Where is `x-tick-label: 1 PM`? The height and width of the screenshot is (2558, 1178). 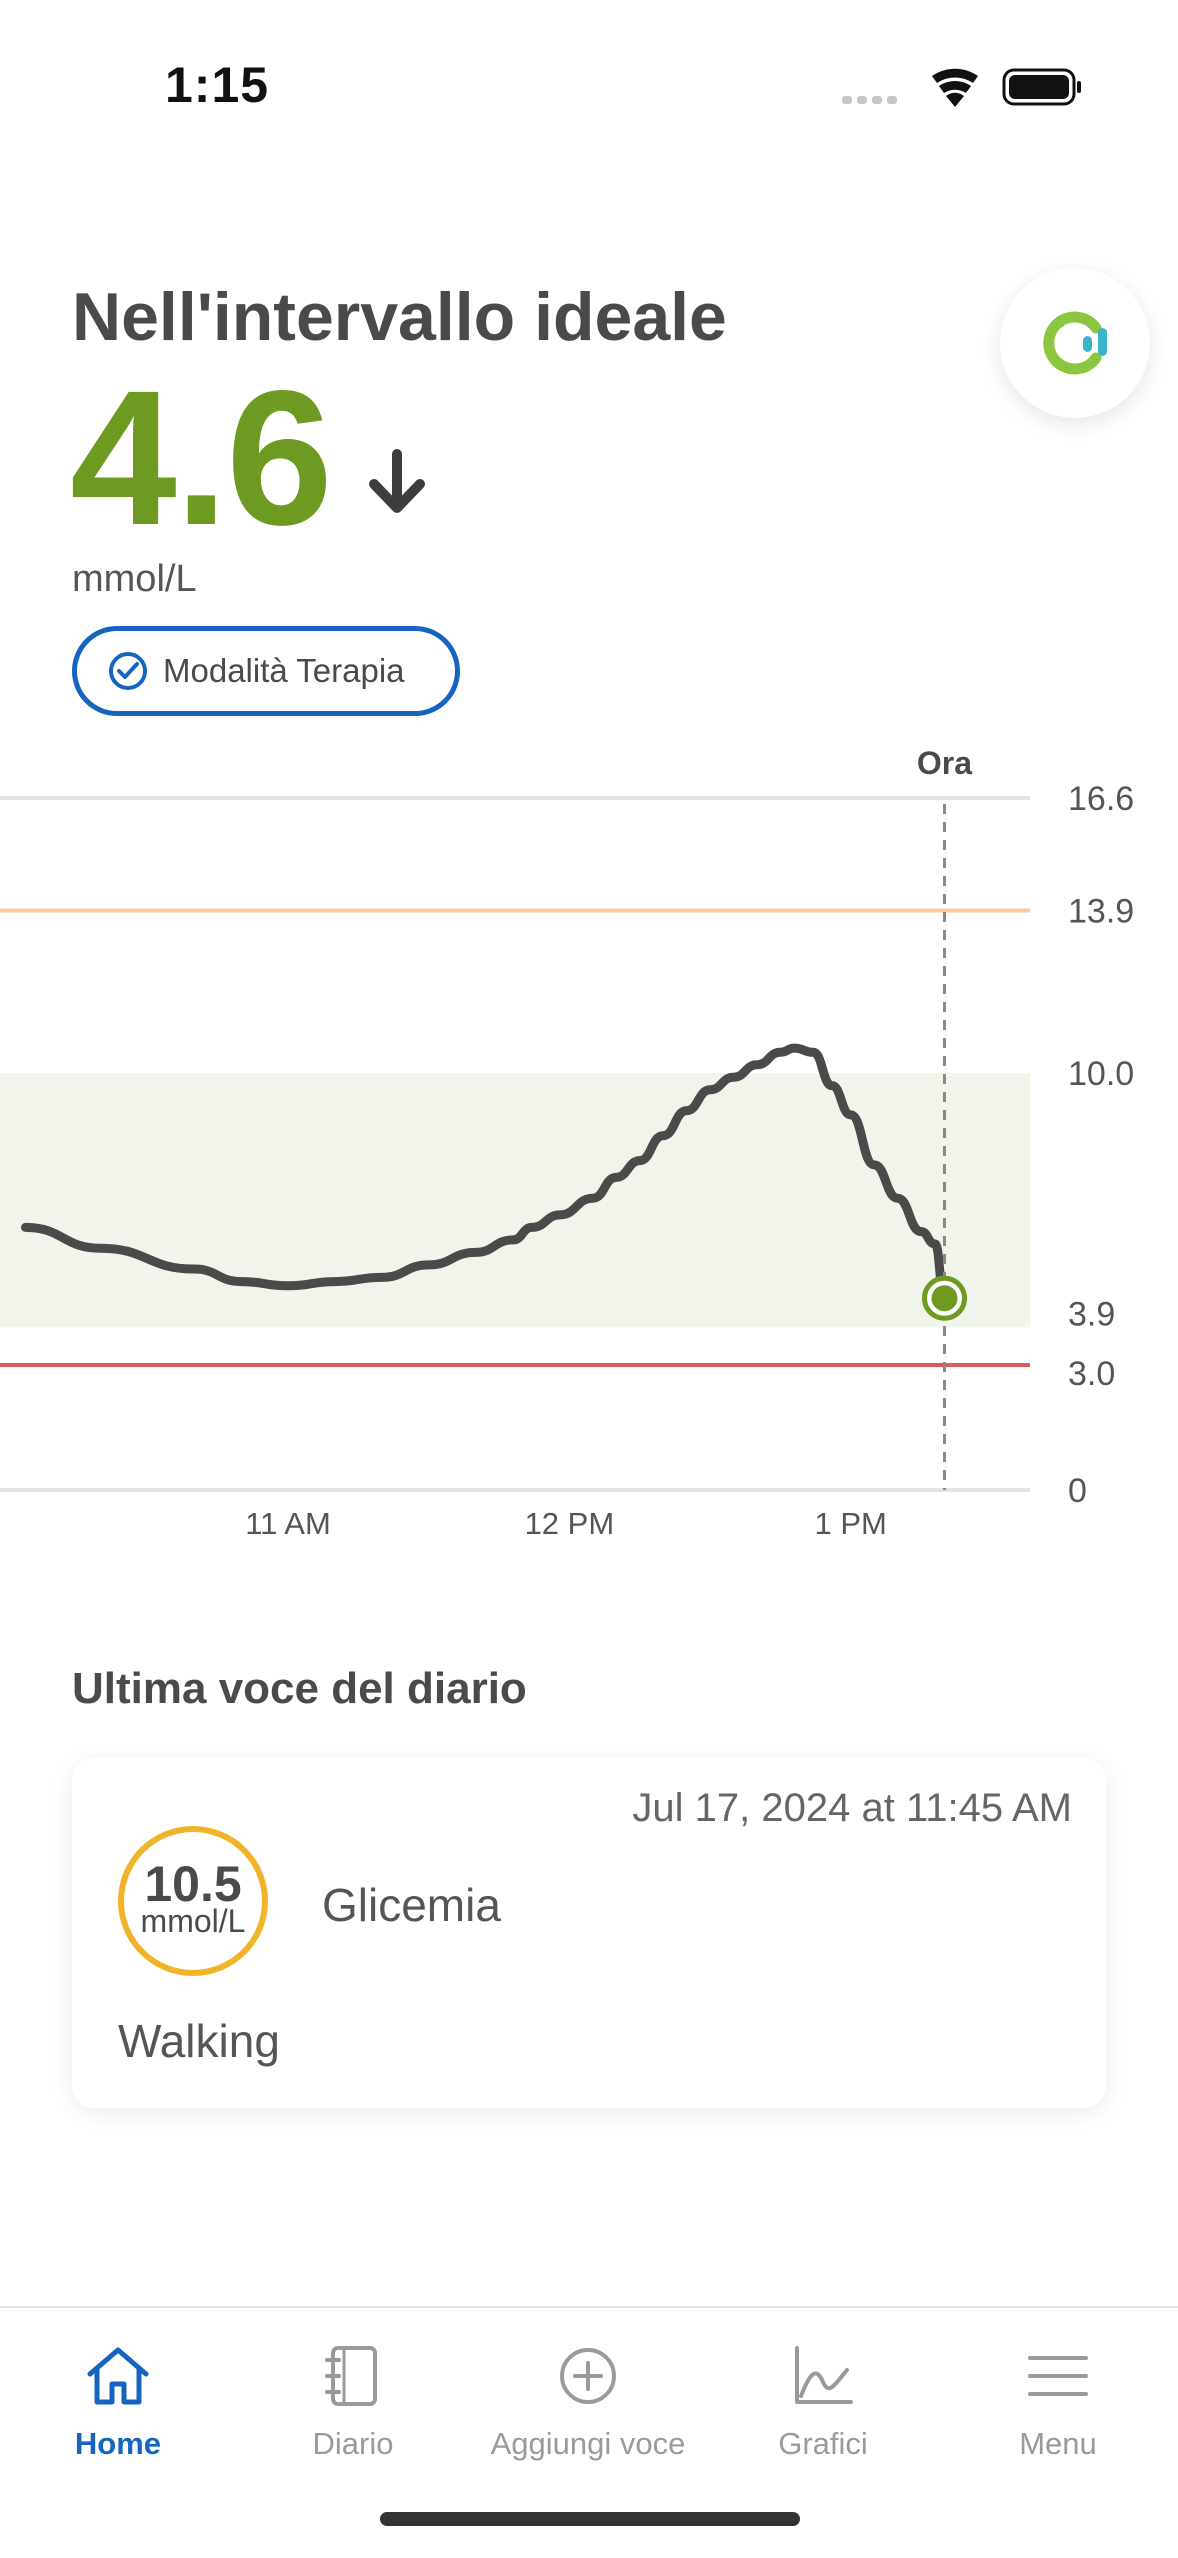
x-tick-label: 1 PM is located at coordinates (851, 1523).